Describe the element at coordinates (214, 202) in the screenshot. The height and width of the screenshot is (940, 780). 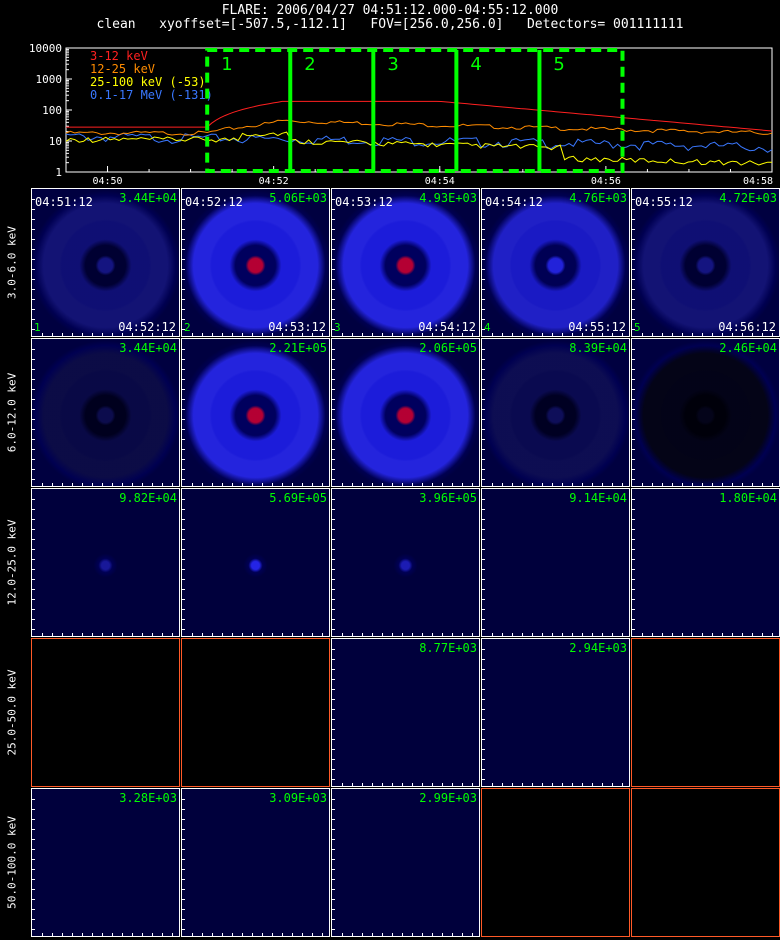
I see `panel-start-time: 04:52:12` at that location.